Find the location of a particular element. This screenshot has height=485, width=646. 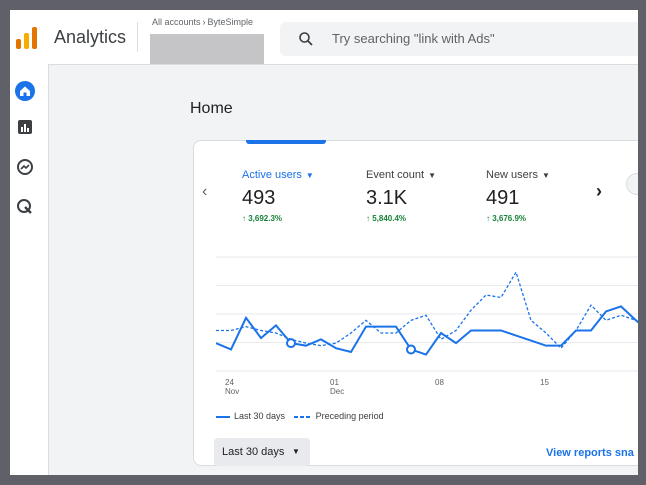

home-icon is located at coordinates (25, 91).